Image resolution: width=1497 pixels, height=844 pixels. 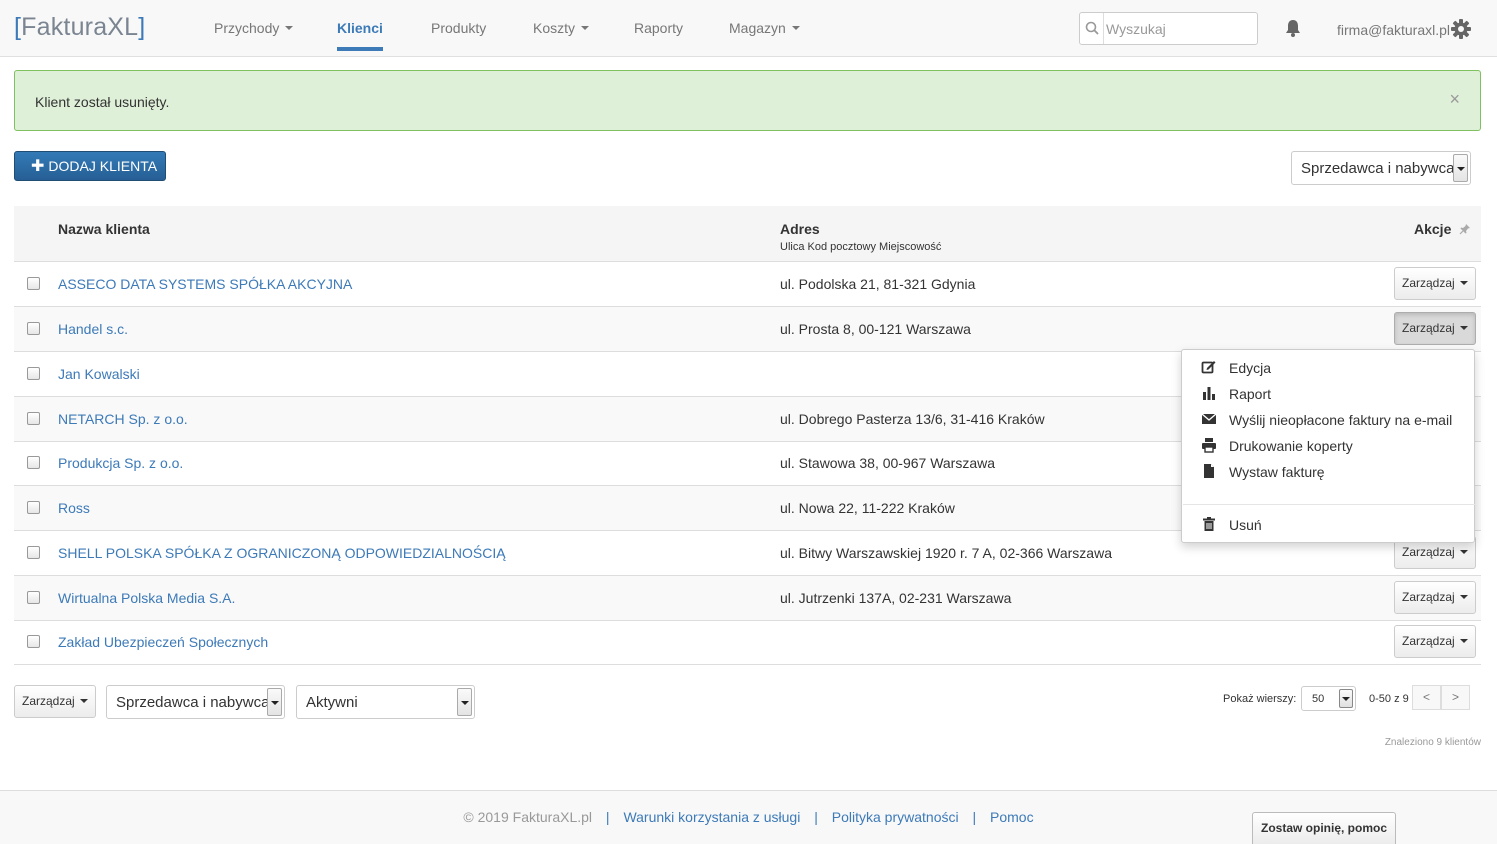 I want to click on nav-item-produkty: Produkty, so click(x=458, y=28).